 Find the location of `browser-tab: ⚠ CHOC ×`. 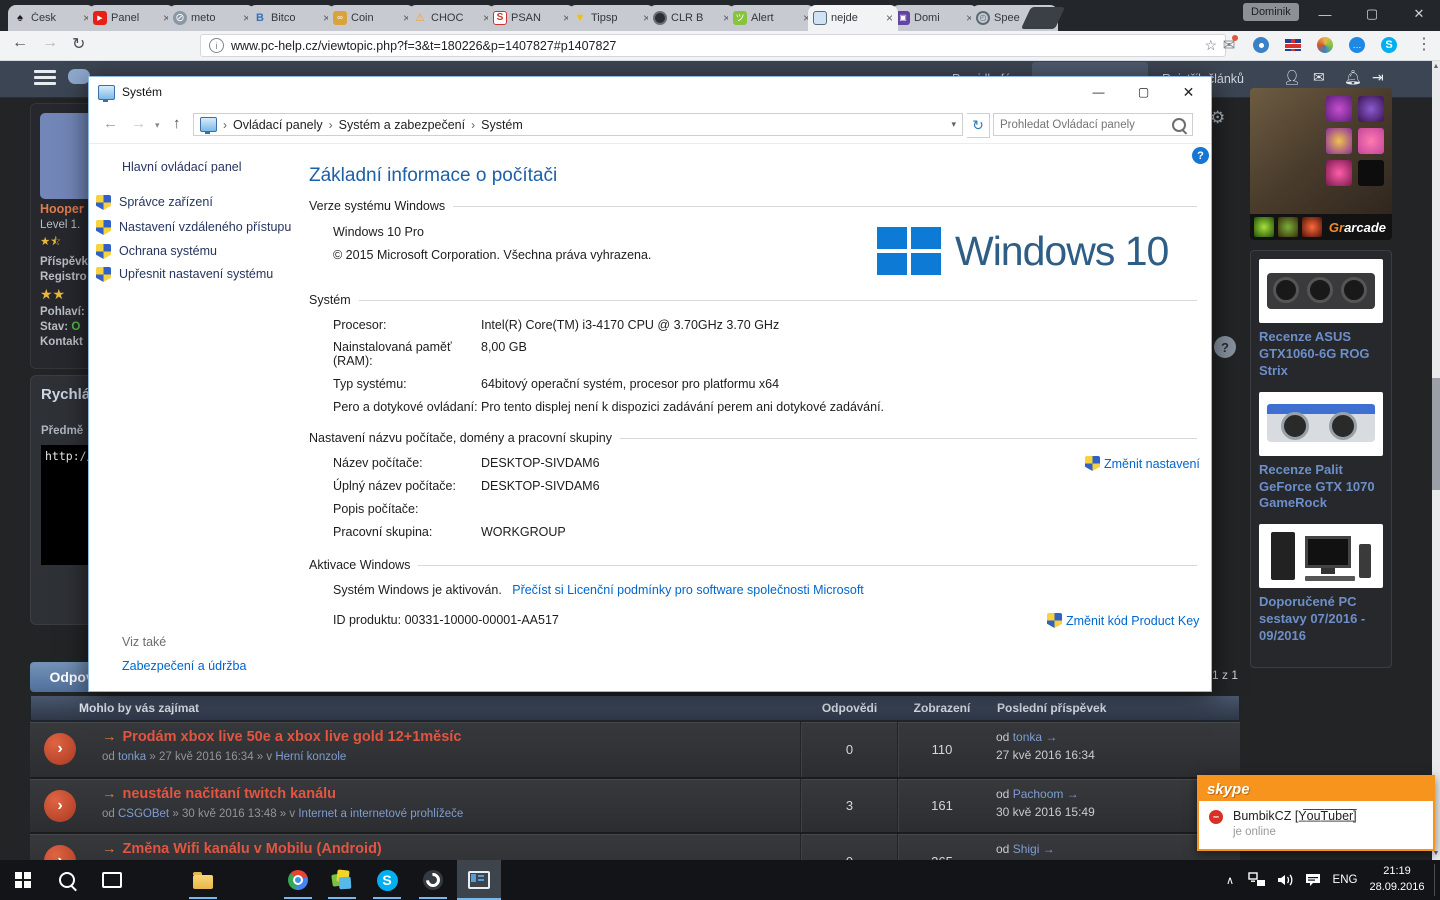

browser-tab: ⚠ CHOC × is located at coordinates (451, 18).